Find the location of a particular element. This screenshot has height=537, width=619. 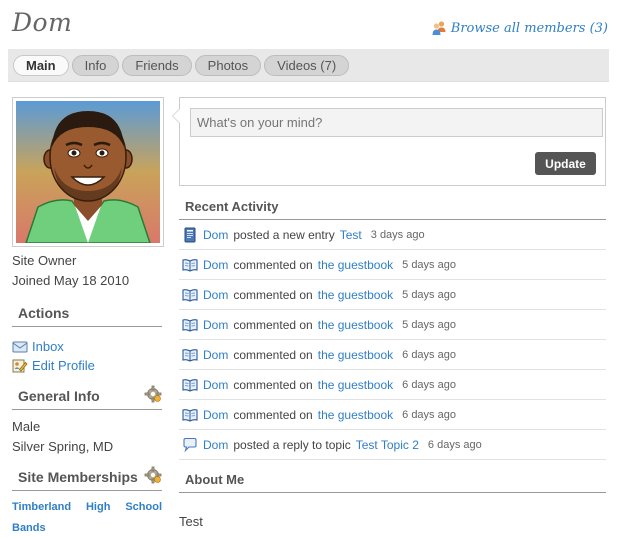

speech-bubble-icon is located at coordinates (191, 445).